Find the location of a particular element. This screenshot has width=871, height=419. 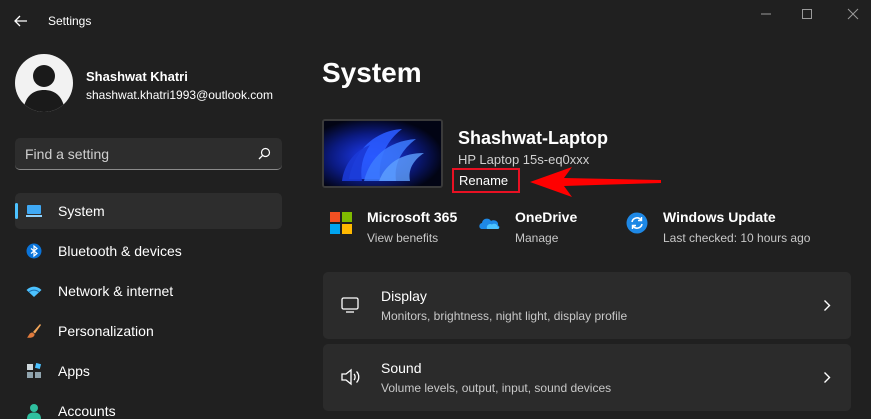

device-model: HP Laptop 15s-eq0xxx is located at coordinates (524, 159).